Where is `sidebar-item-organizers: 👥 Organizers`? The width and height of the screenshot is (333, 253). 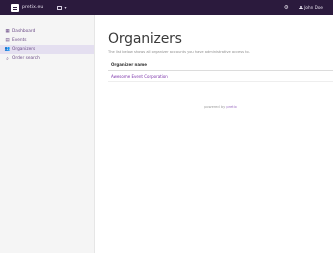 sidebar-item-organizers: 👥 Organizers is located at coordinates (47, 49).